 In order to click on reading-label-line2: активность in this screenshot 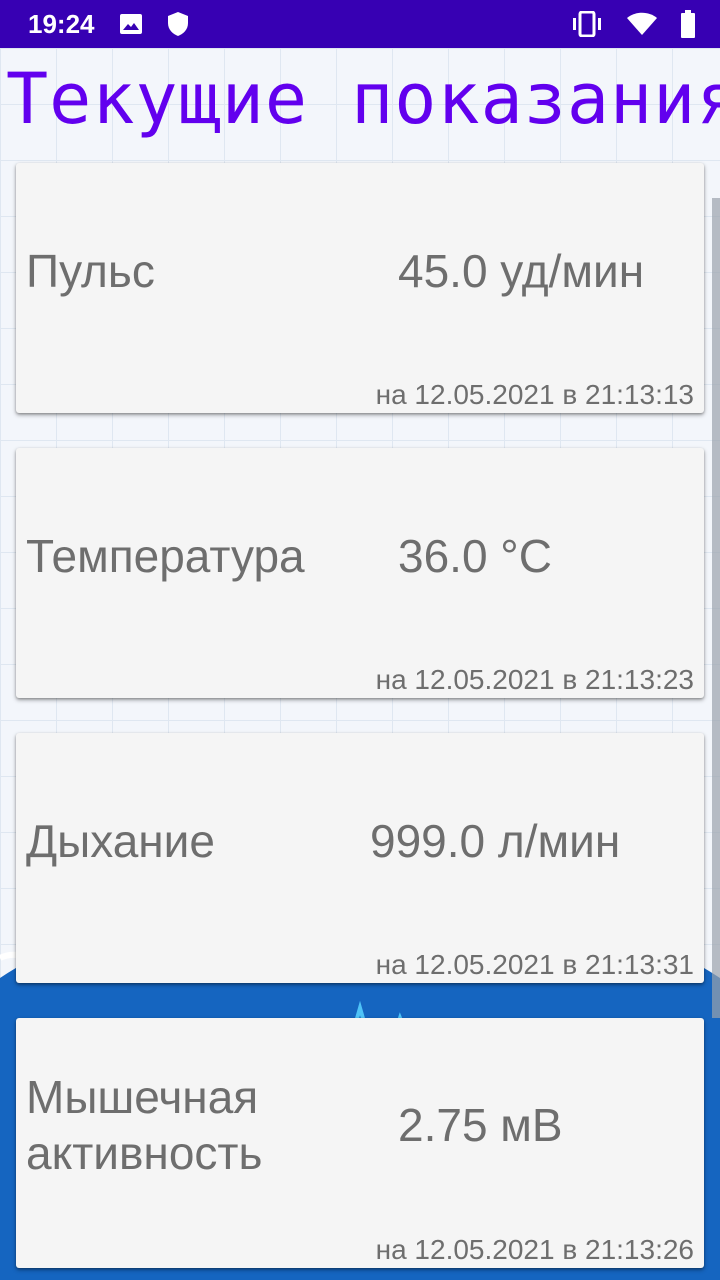, I will do `click(144, 1153)`.